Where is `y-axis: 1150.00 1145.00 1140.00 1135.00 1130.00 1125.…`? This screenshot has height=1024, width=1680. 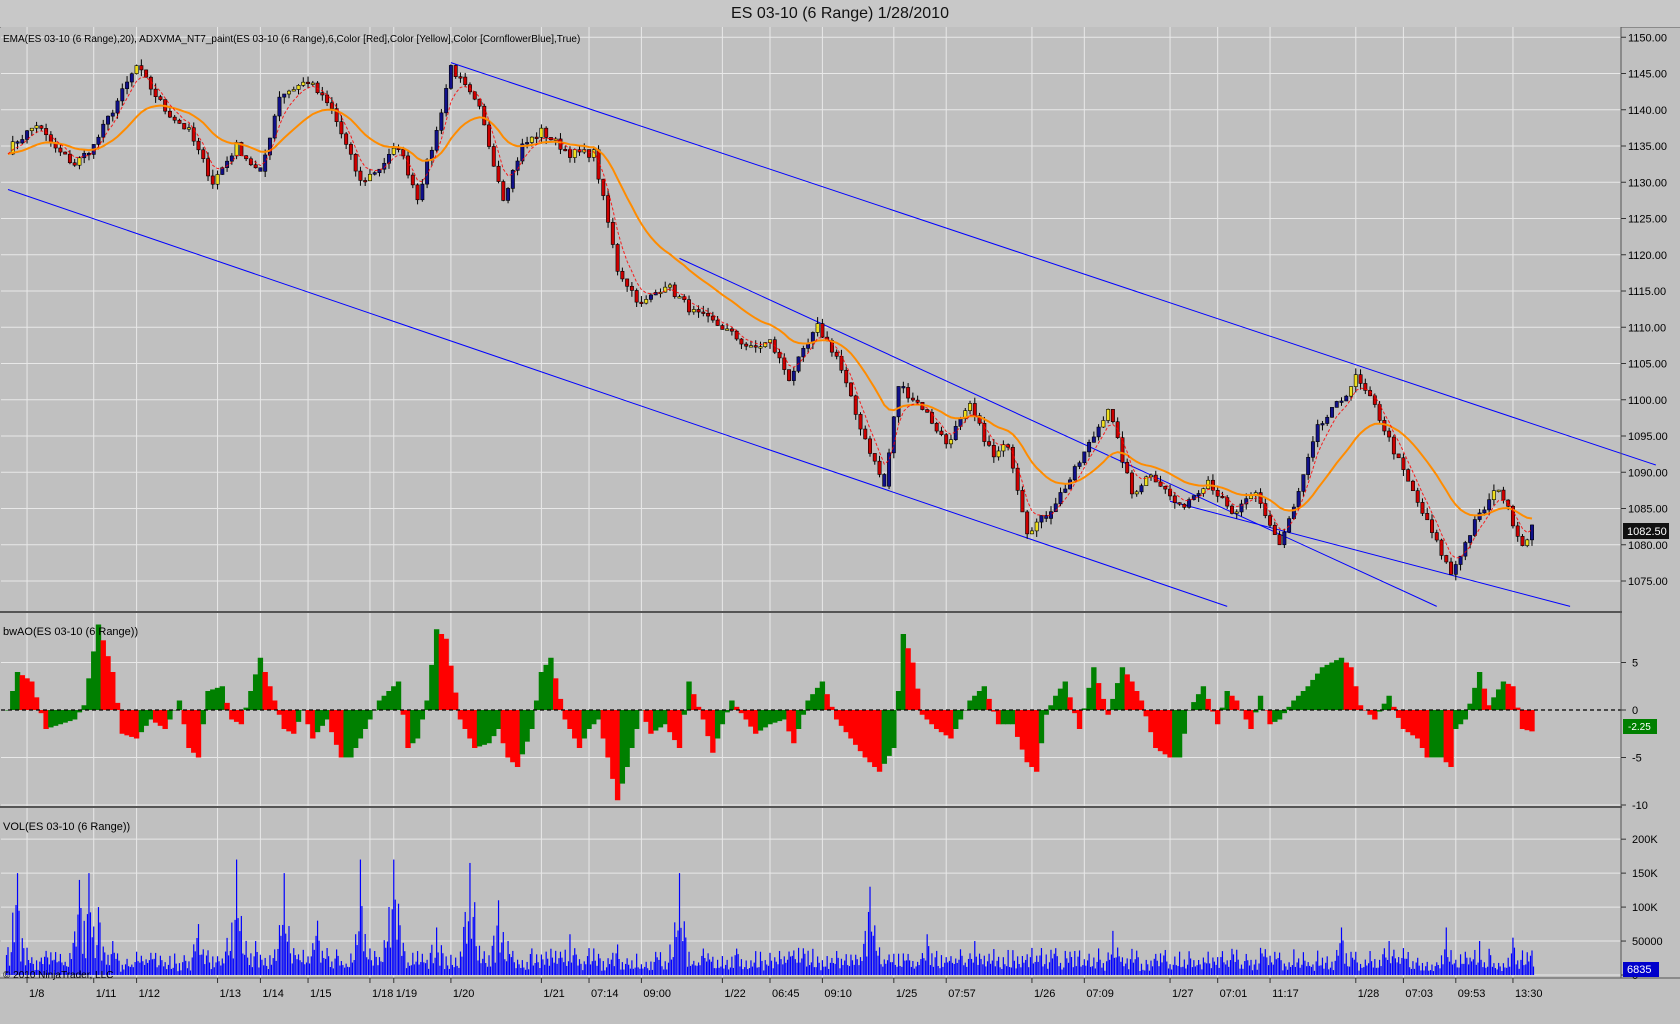 y-axis: 1150.00 1145.00 1140.00 1135.00 1130.00 1125.… is located at coordinates (1644, 507).